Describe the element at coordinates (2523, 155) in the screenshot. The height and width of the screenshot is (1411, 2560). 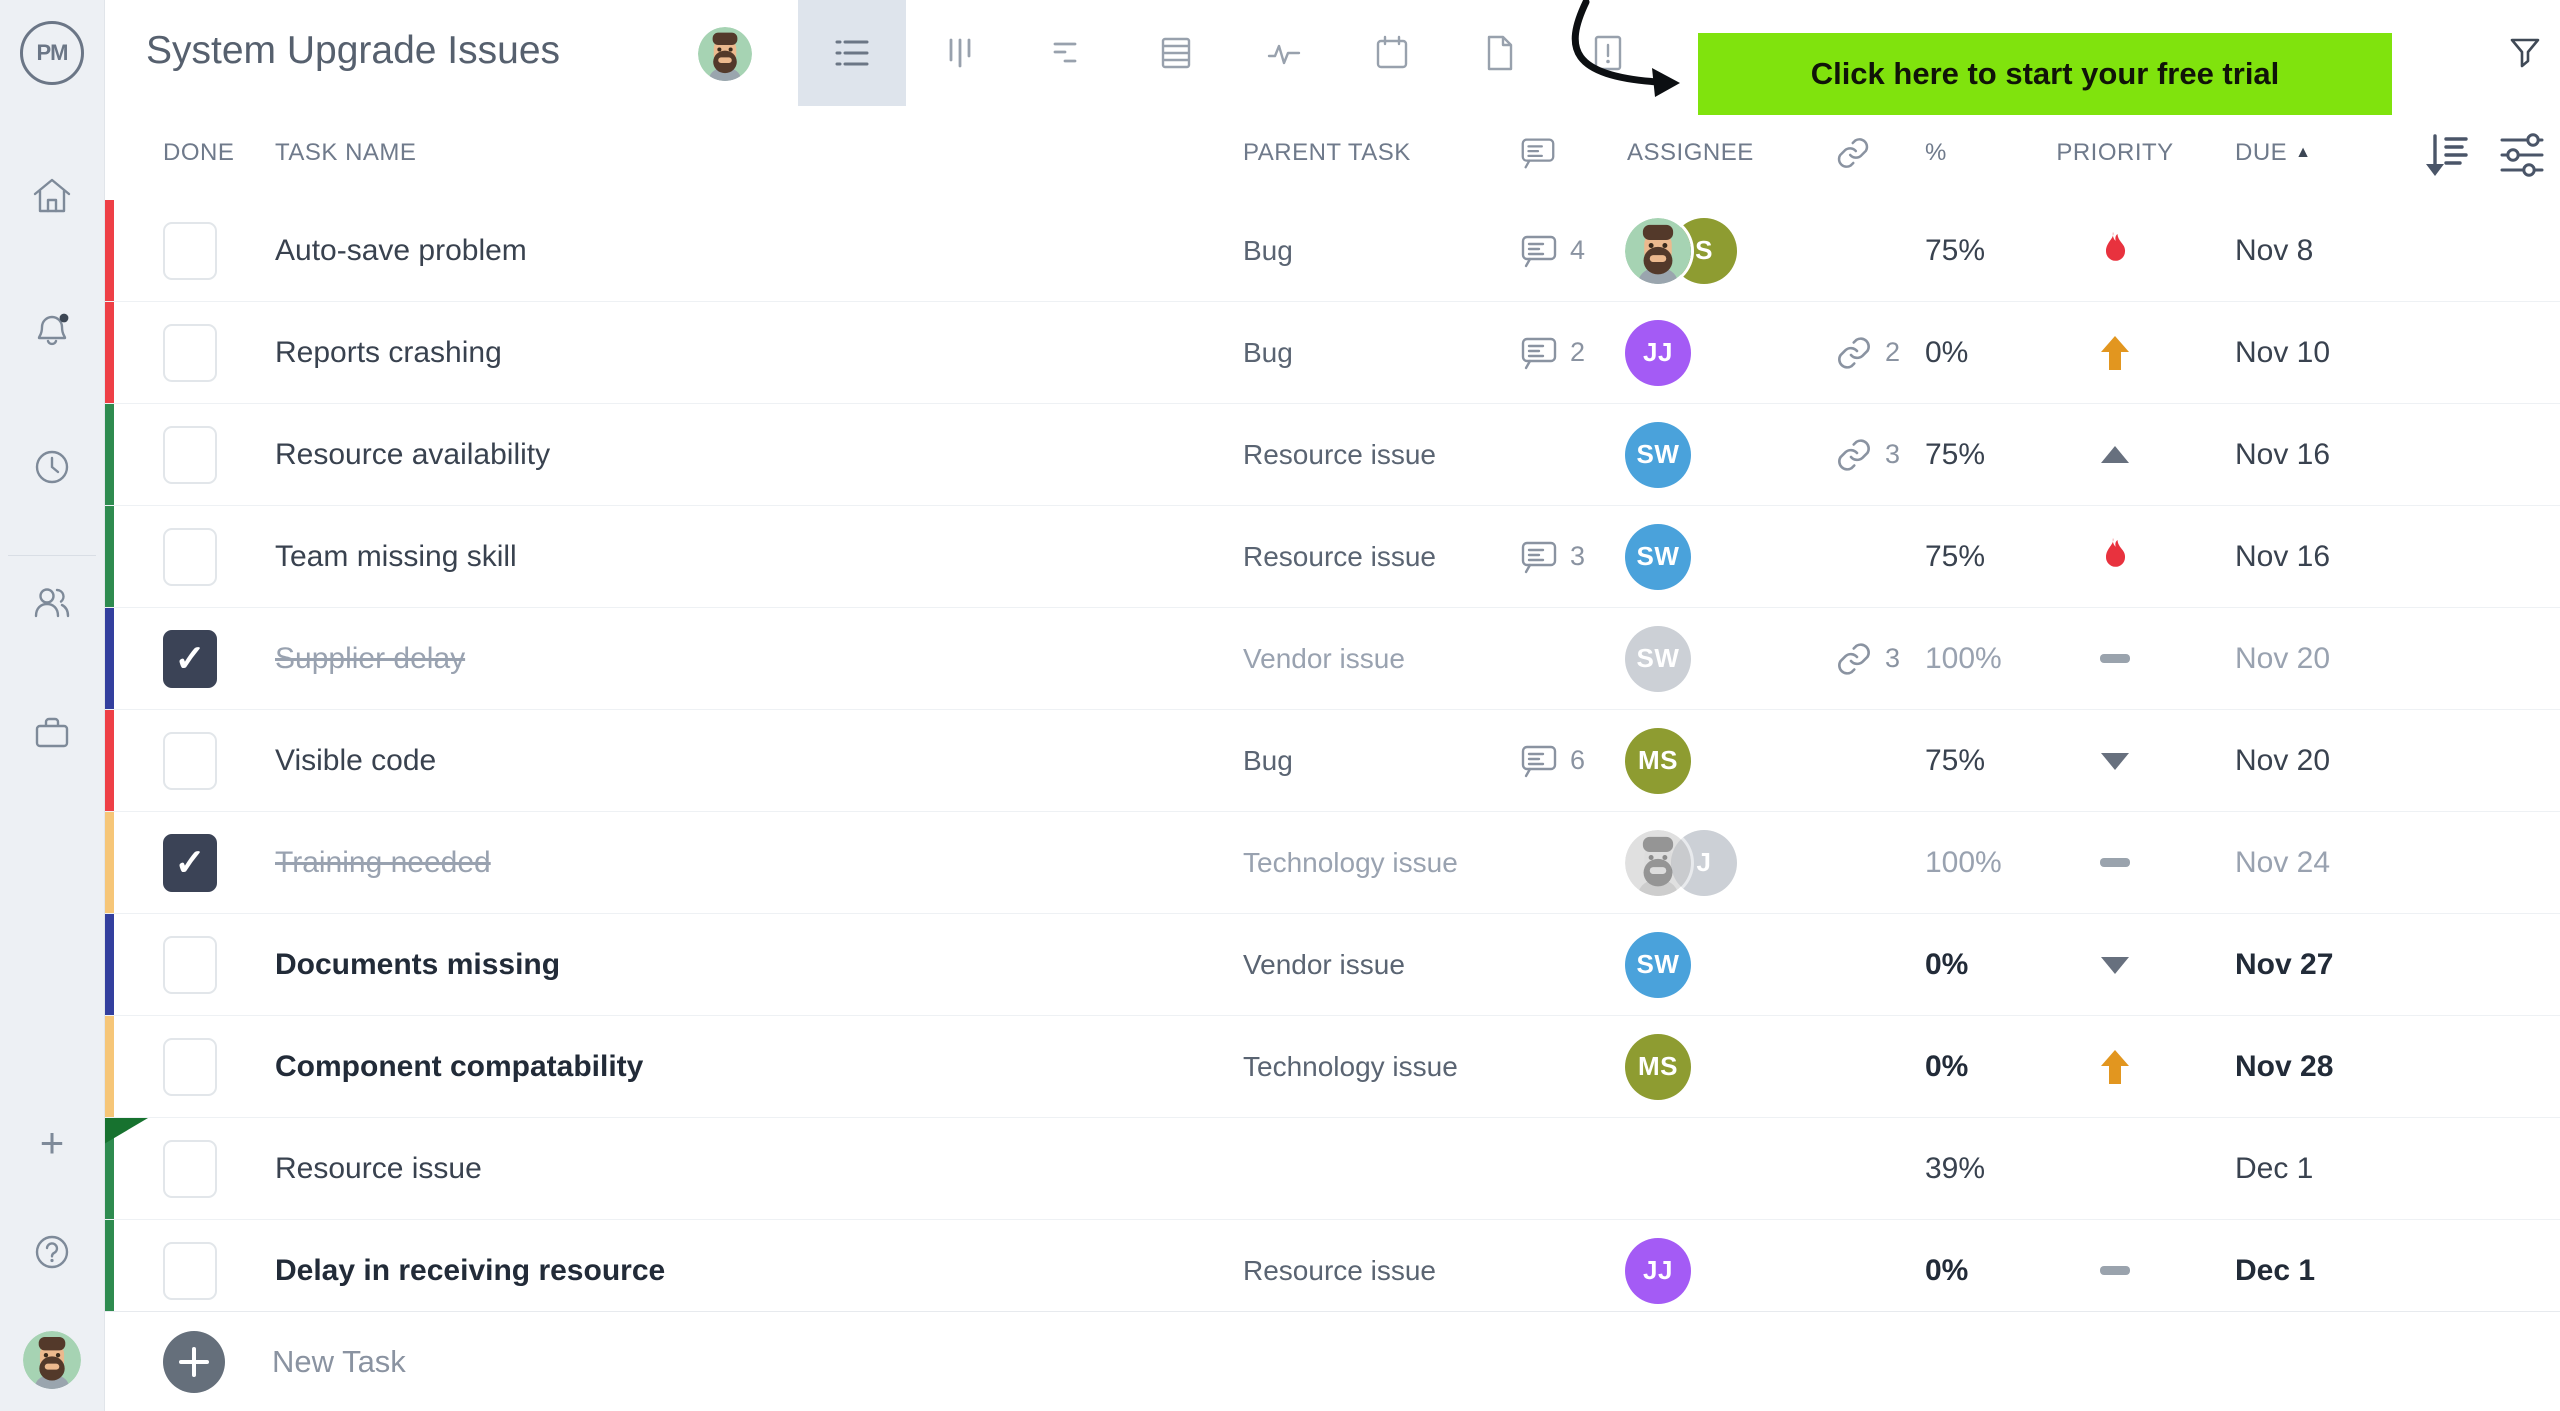
I see `column-settings-sliders-icon` at that location.